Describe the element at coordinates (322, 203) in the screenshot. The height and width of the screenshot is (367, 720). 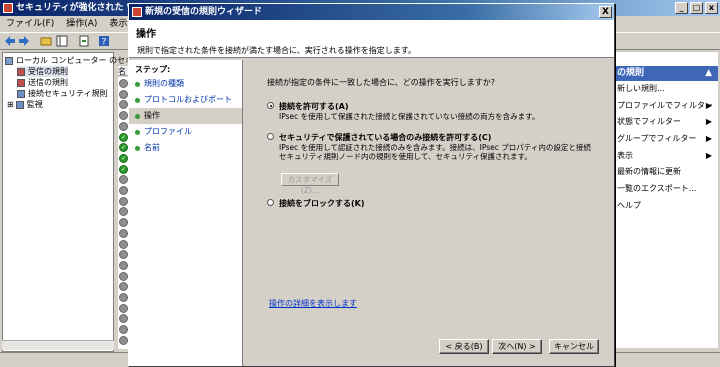
I see `option-block-label: 接続をブロックする(K)` at that location.